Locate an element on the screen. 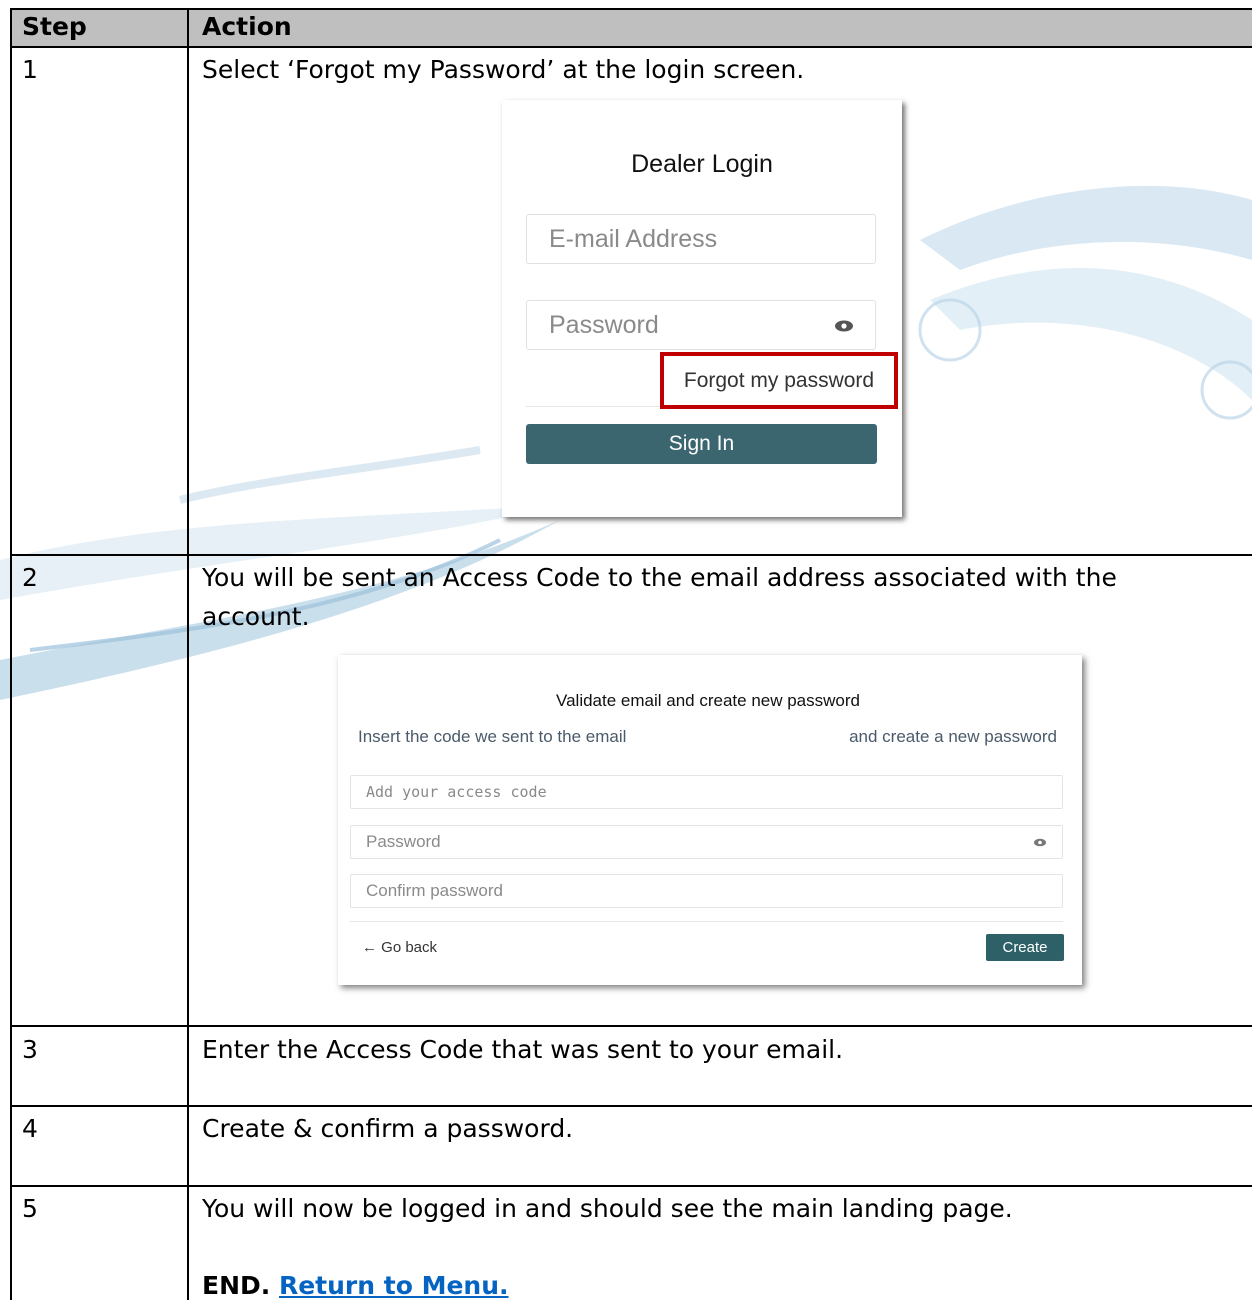 This screenshot has height=1305, width=1252. access-code-input: Add your access code is located at coordinates (706, 792).